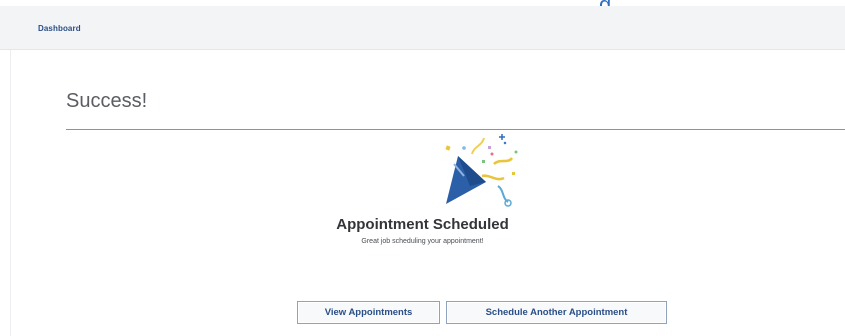 The image size is (845, 336). What do you see at coordinates (556, 312) in the screenshot?
I see `schedule-another-appointment-button: Schedule Another Appointment` at bounding box center [556, 312].